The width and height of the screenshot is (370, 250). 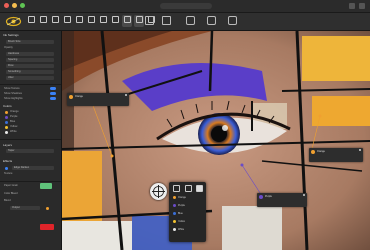 What do you see at coordinates (7, 200) in the screenshot?
I see `blend-row: Blend` at bounding box center [7, 200].